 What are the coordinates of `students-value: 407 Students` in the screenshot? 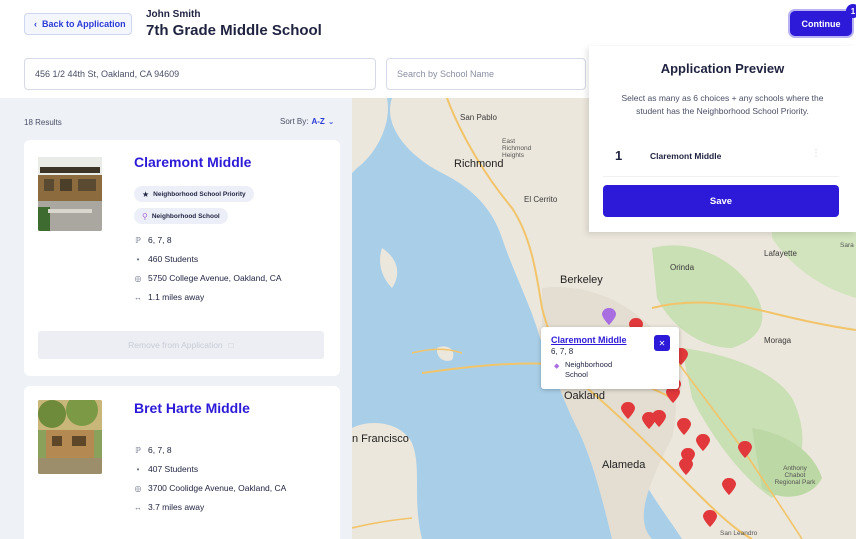 It's located at (173, 469).